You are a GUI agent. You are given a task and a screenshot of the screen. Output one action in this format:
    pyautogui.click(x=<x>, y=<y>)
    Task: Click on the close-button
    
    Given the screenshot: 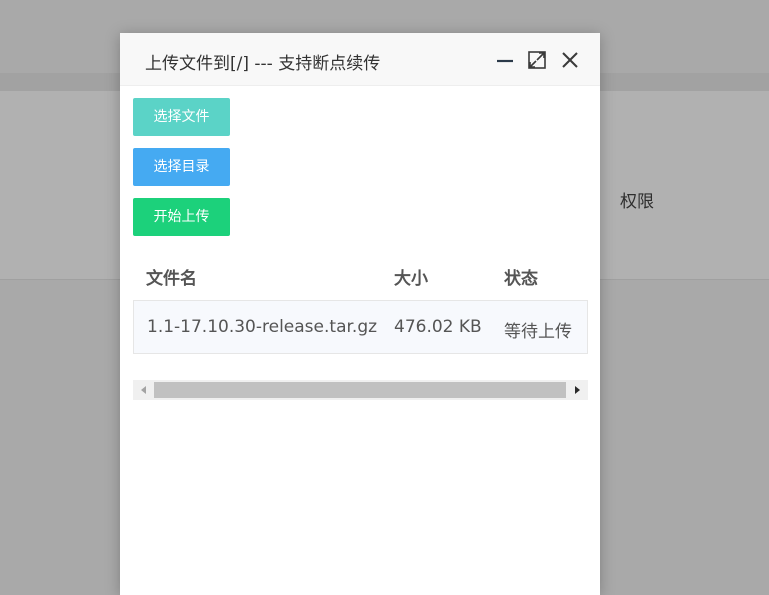 What is the action you would take?
    pyautogui.click(x=570, y=60)
    